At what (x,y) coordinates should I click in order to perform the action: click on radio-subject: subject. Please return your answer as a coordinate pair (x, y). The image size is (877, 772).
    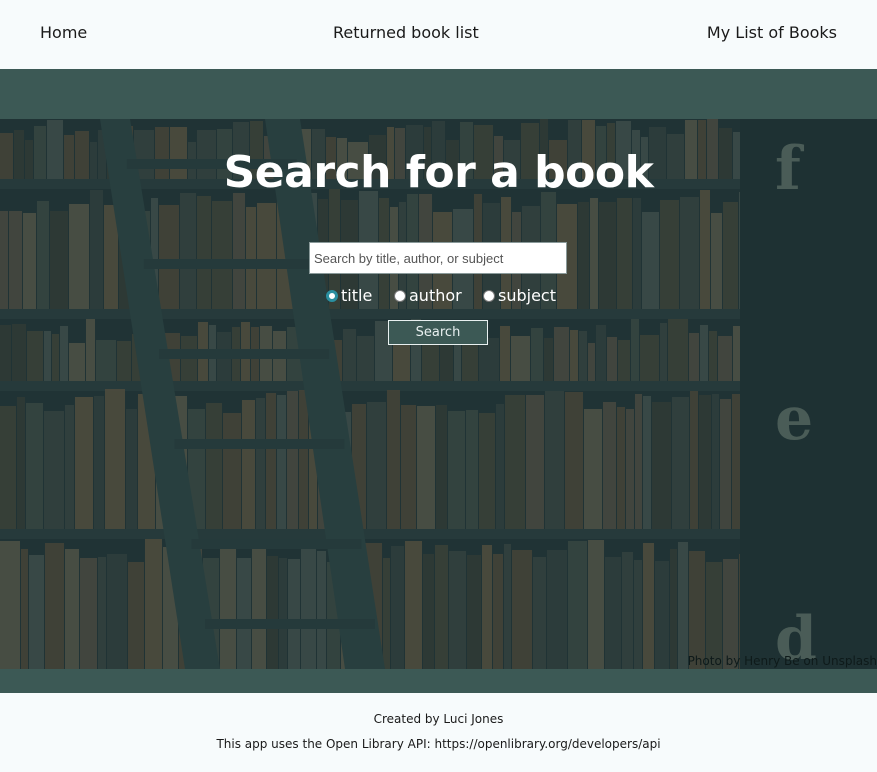
    Looking at the image, I should click on (519, 295).